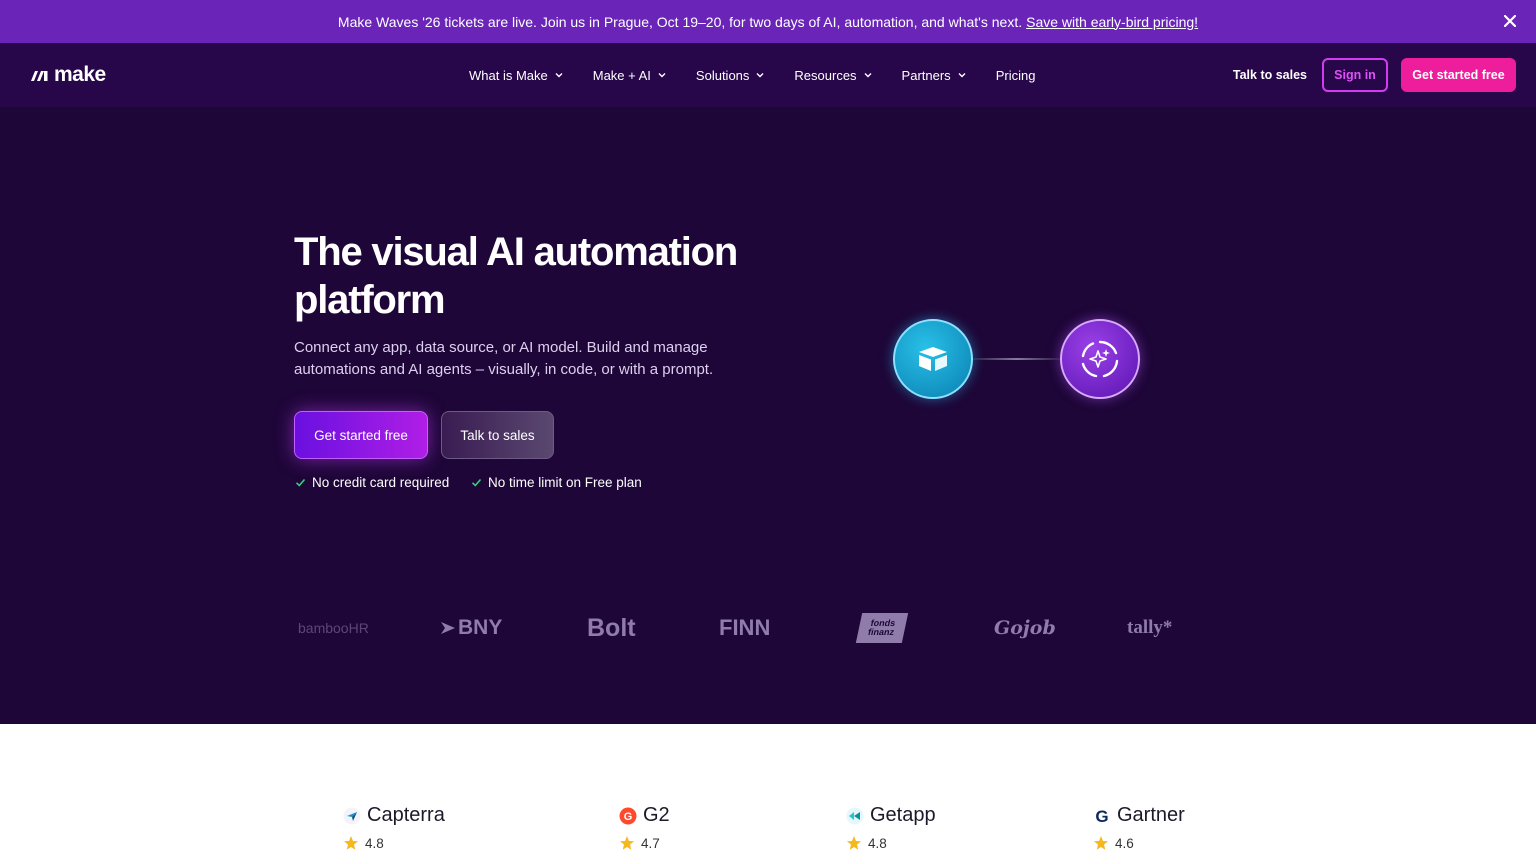 The height and width of the screenshot is (864, 1536). Describe the element at coordinates (1100, 359) in the screenshot. I see `ai-sparkle-module-icon` at that location.